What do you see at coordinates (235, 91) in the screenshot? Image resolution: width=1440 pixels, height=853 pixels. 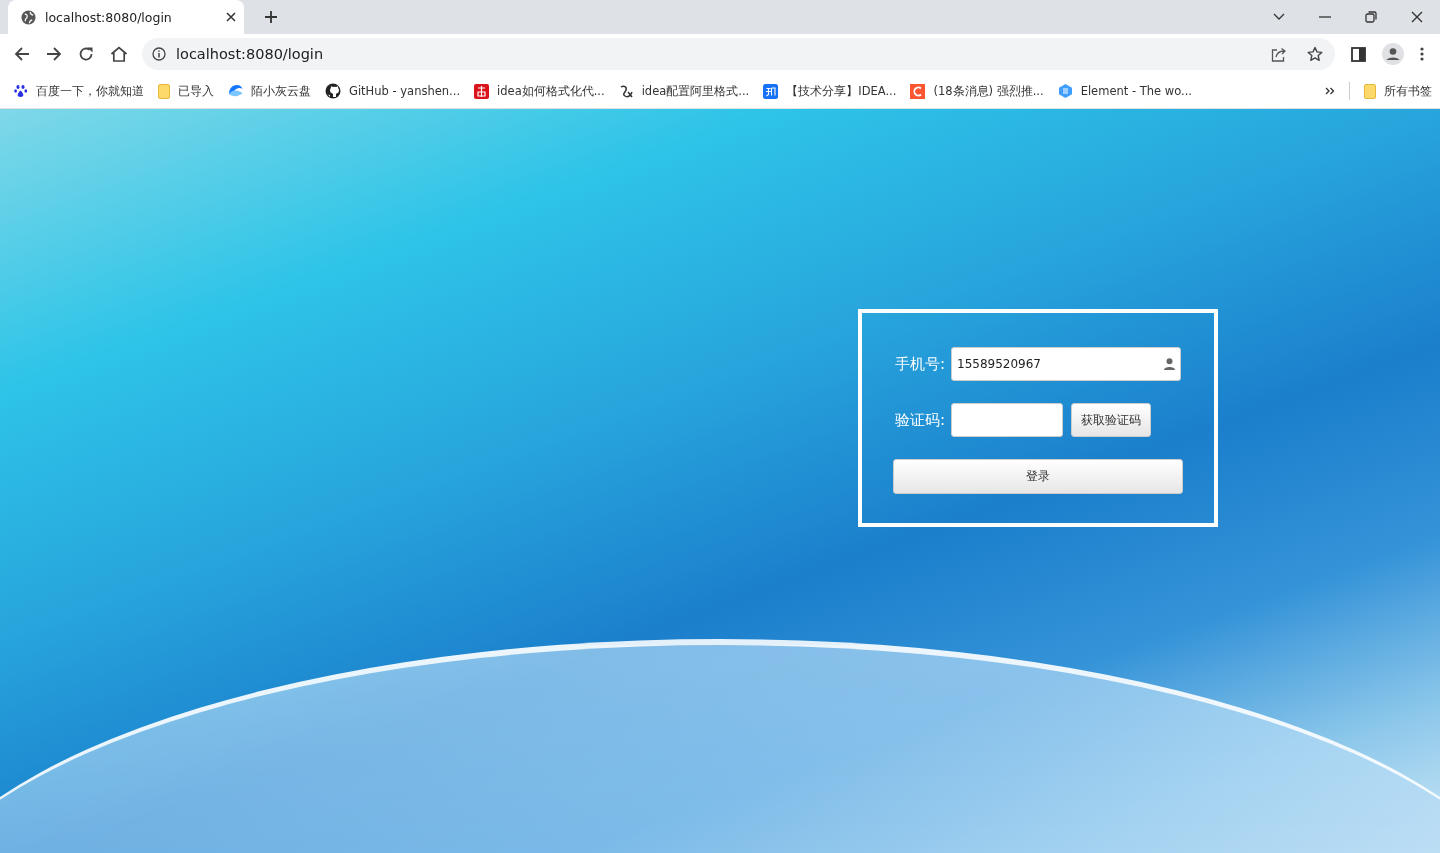 I see `cloud-icon` at bounding box center [235, 91].